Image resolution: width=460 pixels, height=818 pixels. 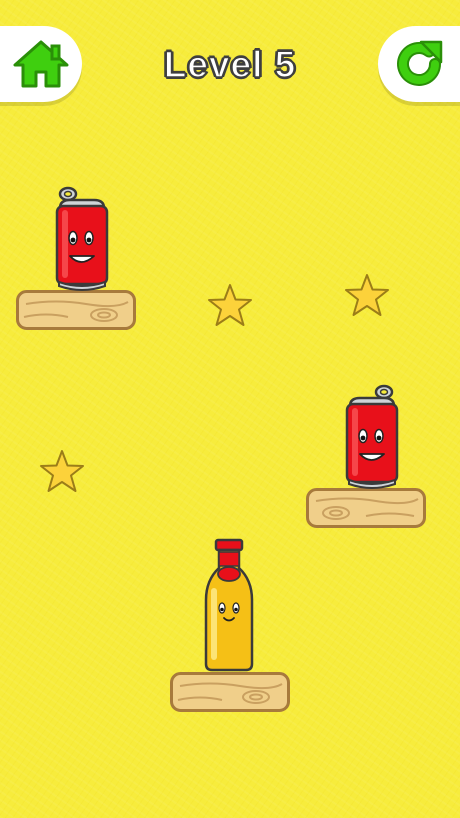 I want to click on soda-can-left, so click(x=82, y=238).